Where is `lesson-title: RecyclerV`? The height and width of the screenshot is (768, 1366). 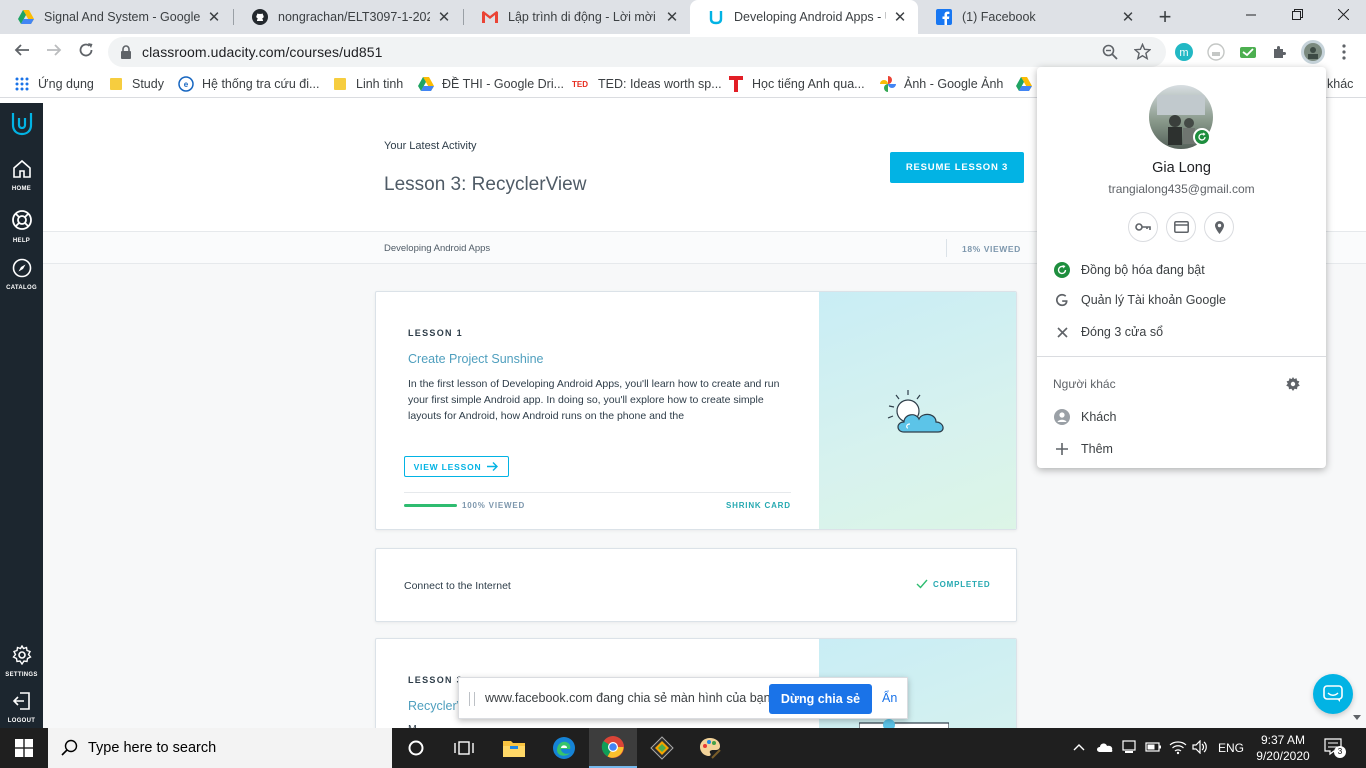
lesson-title: RecyclerV is located at coordinates (436, 706).